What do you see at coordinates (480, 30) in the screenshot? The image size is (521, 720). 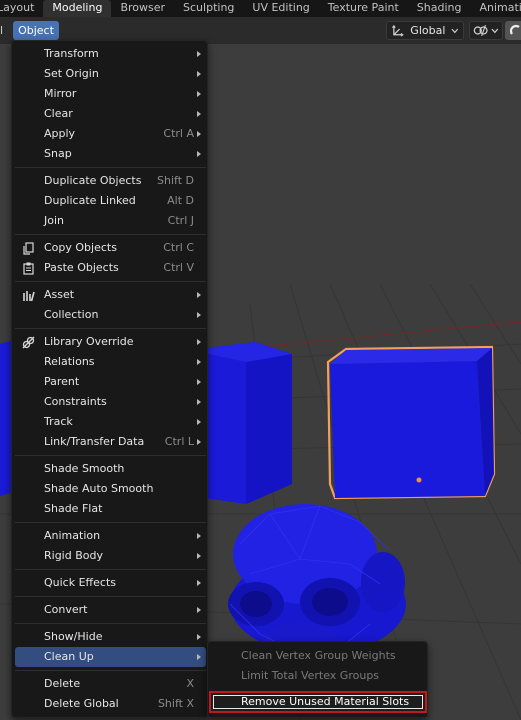 I see `pivot-link-icon` at bounding box center [480, 30].